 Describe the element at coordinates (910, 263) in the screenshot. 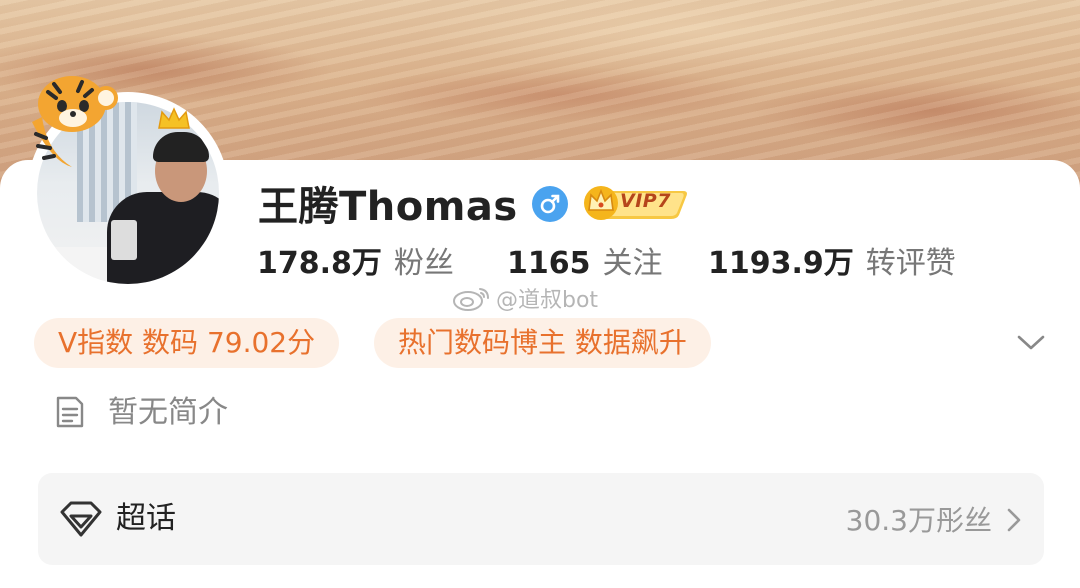

I see `interactions-label: 转评赞` at that location.